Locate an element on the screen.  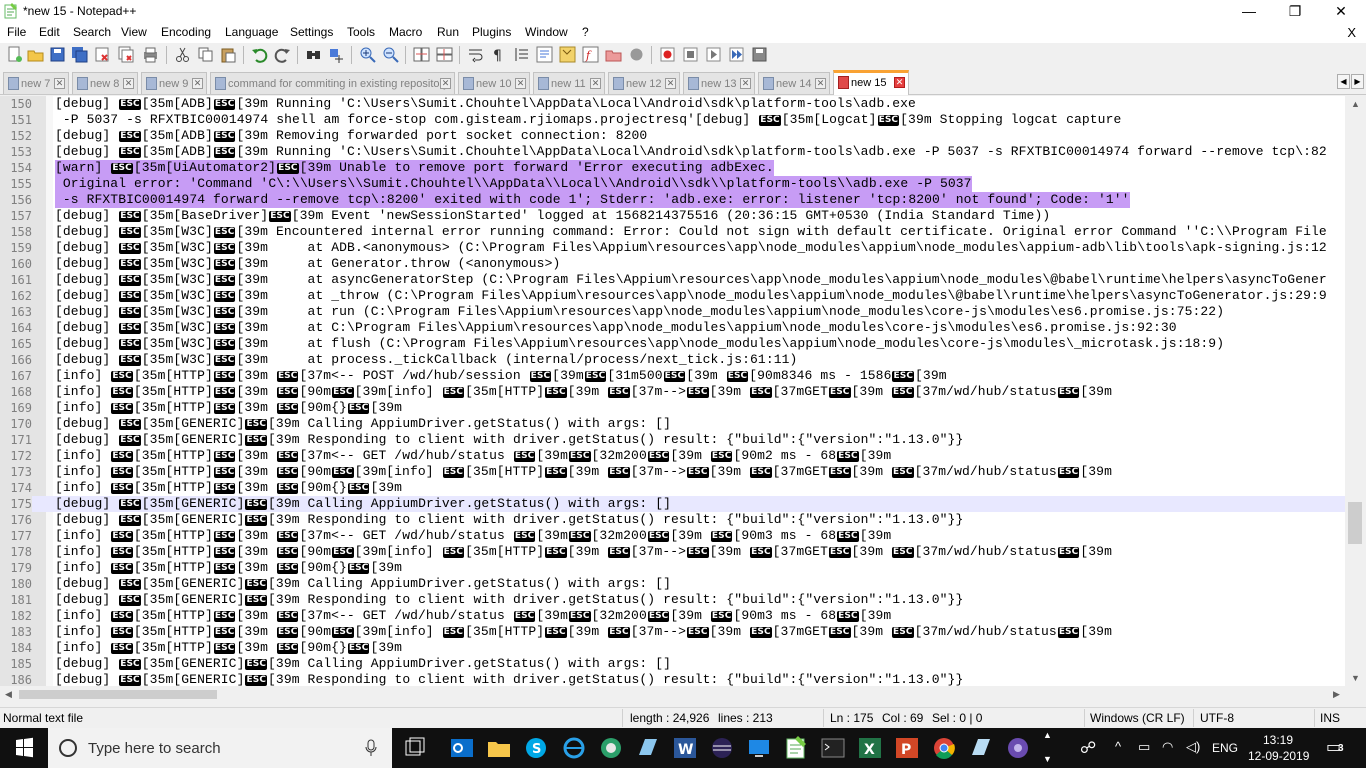
vertical-scroll-thumb is located at coordinates (1355, 523).